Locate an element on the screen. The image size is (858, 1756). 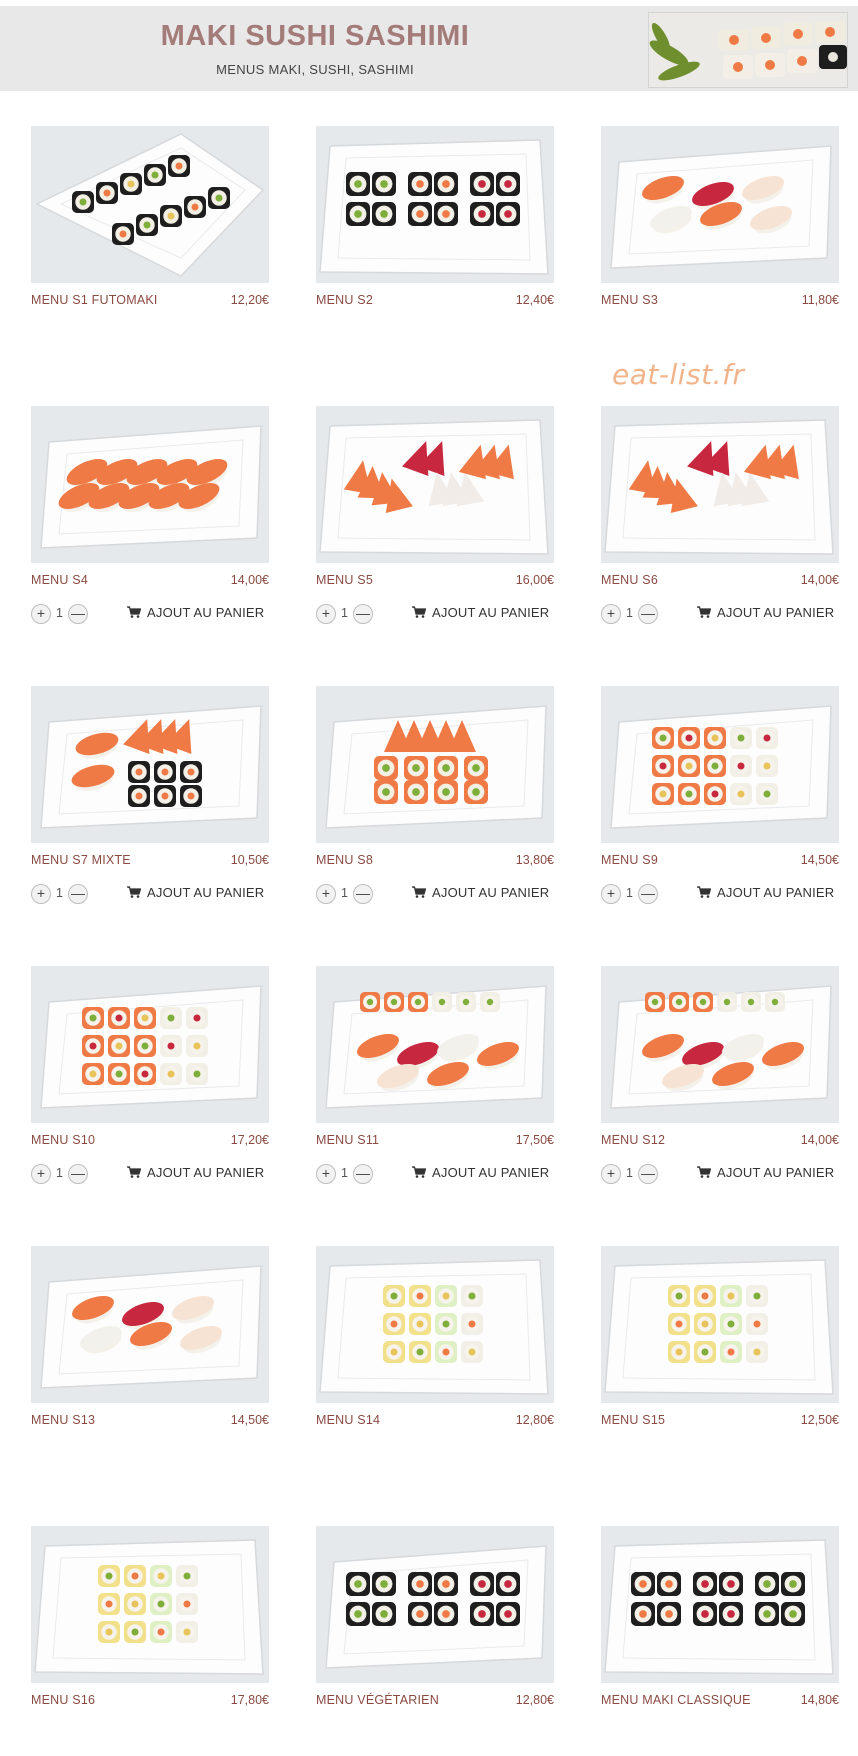
product-name: MENU S14 is located at coordinates (348, 1420).